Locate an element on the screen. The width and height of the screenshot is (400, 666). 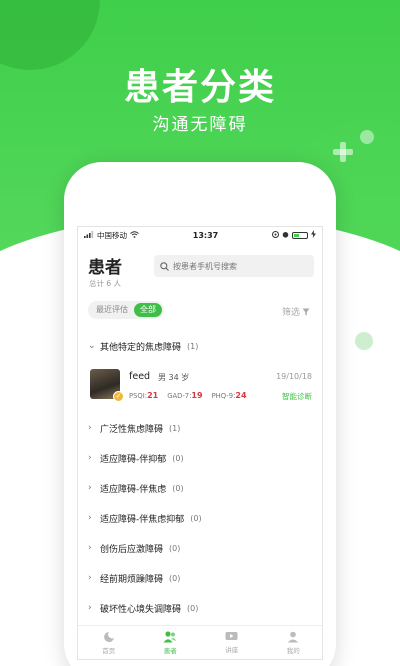
search-input: 按患者手机号搜索 is located at coordinates (234, 266).